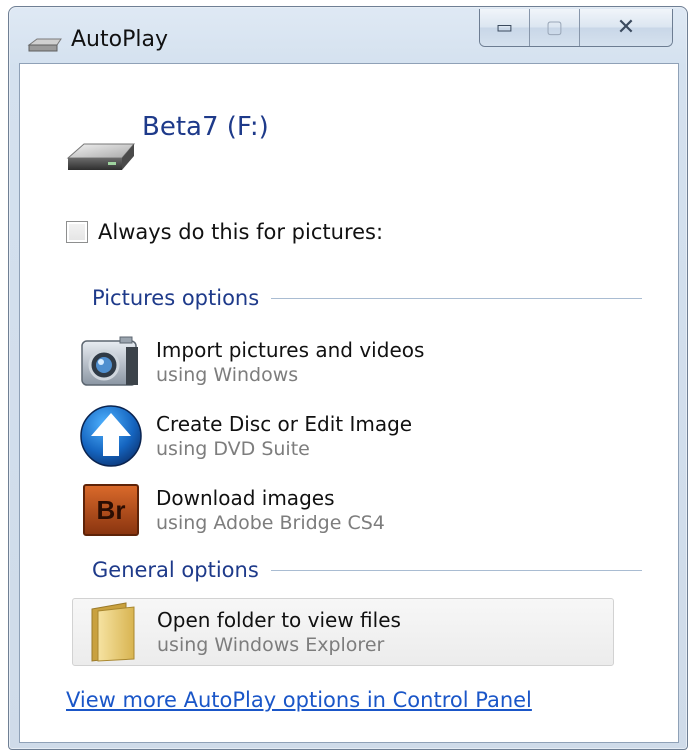  What do you see at coordinates (233, 449) in the screenshot?
I see `option-subtitle: using DVD Suite` at bounding box center [233, 449].